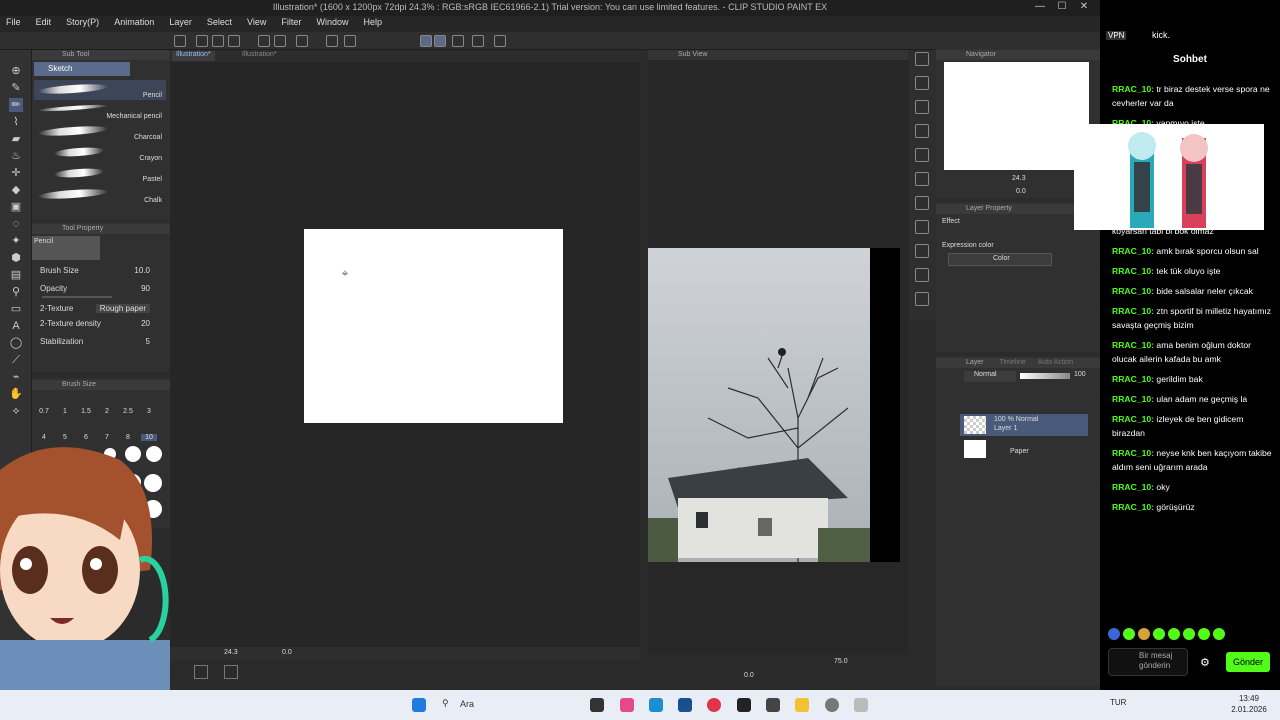 This screenshot has width=1280, height=720. Describe the element at coordinates (82, 69) in the screenshot. I see `subtool-tab-sketch: Sketch` at that location.